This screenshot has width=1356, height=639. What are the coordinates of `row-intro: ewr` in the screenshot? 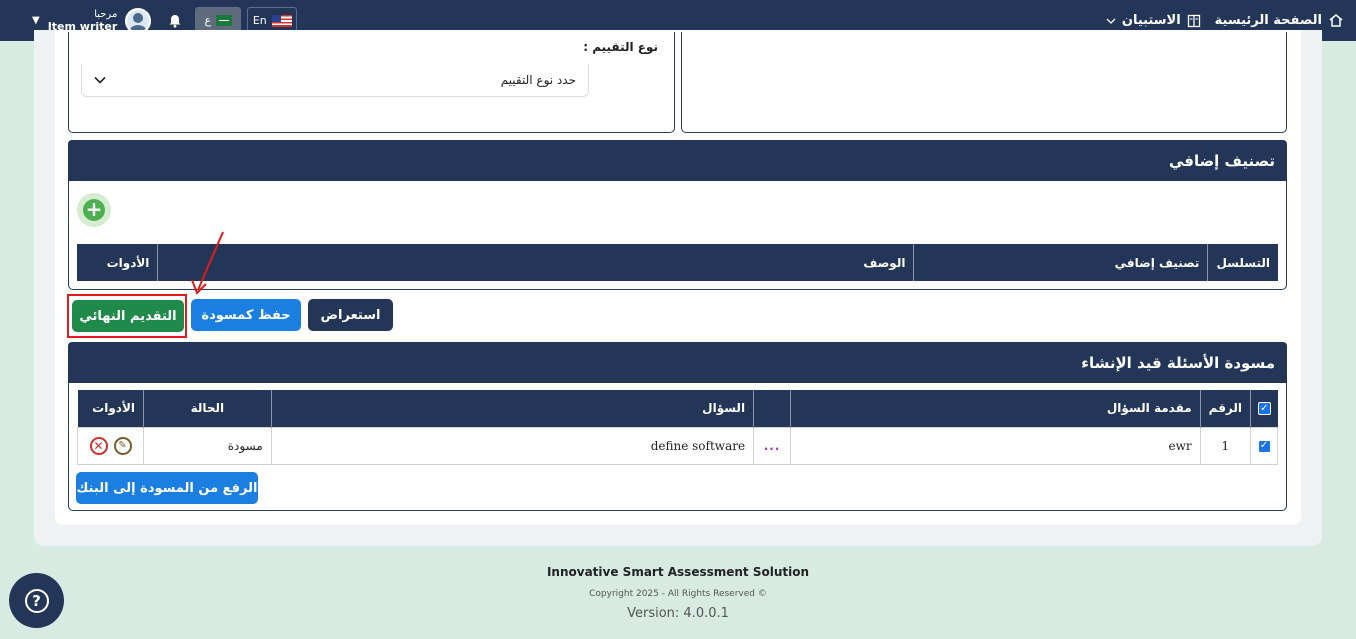 It's located at (995, 445).